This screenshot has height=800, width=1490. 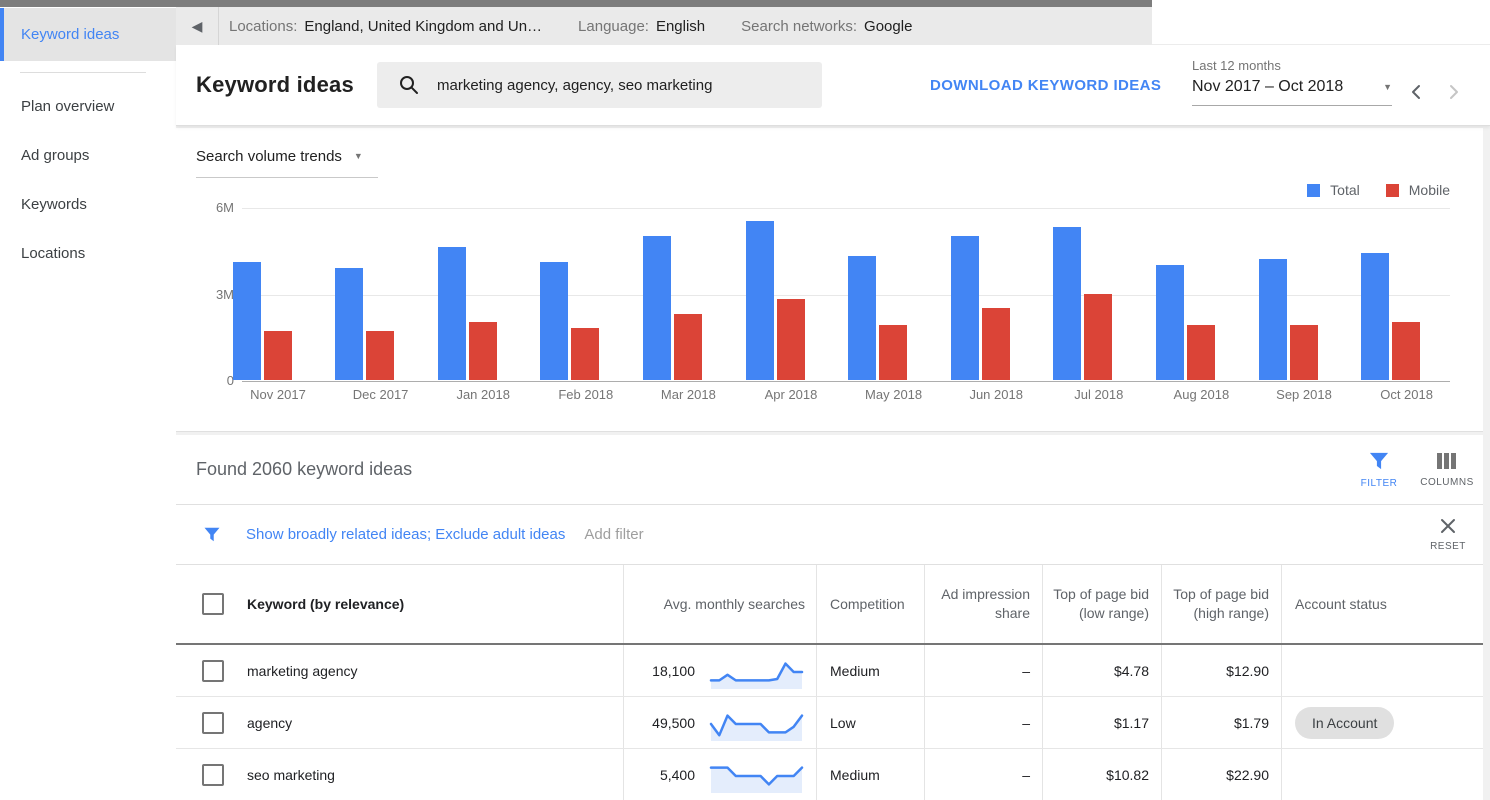 I want to click on x-axis-label: Nov 2017, so click(x=278, y=394).